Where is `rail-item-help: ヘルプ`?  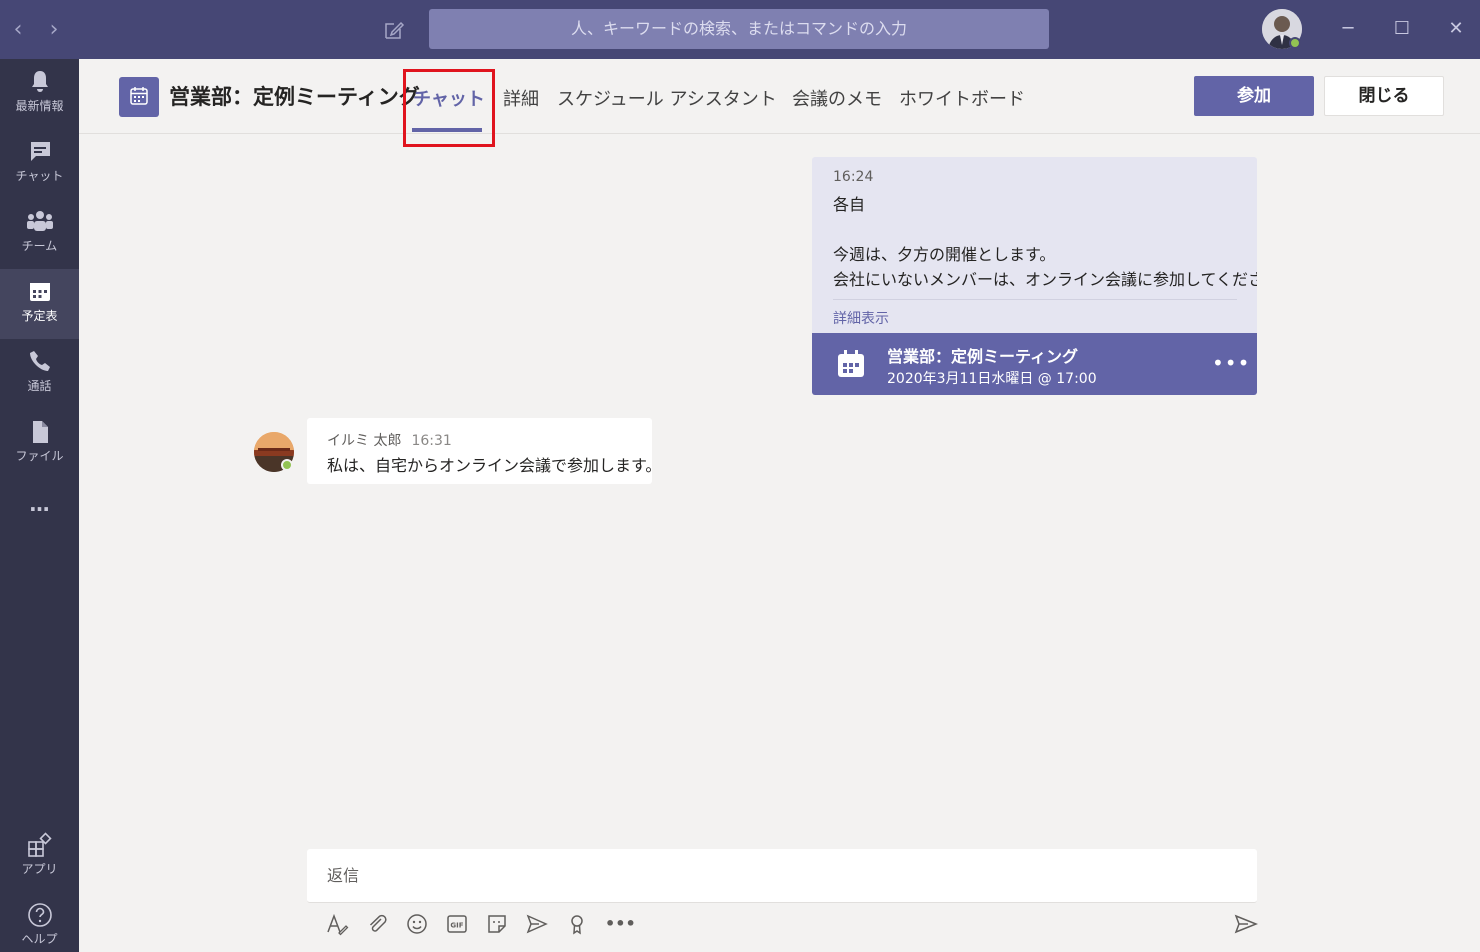
rail-item-help: ヘルプ is located at coordinates (39, 922).